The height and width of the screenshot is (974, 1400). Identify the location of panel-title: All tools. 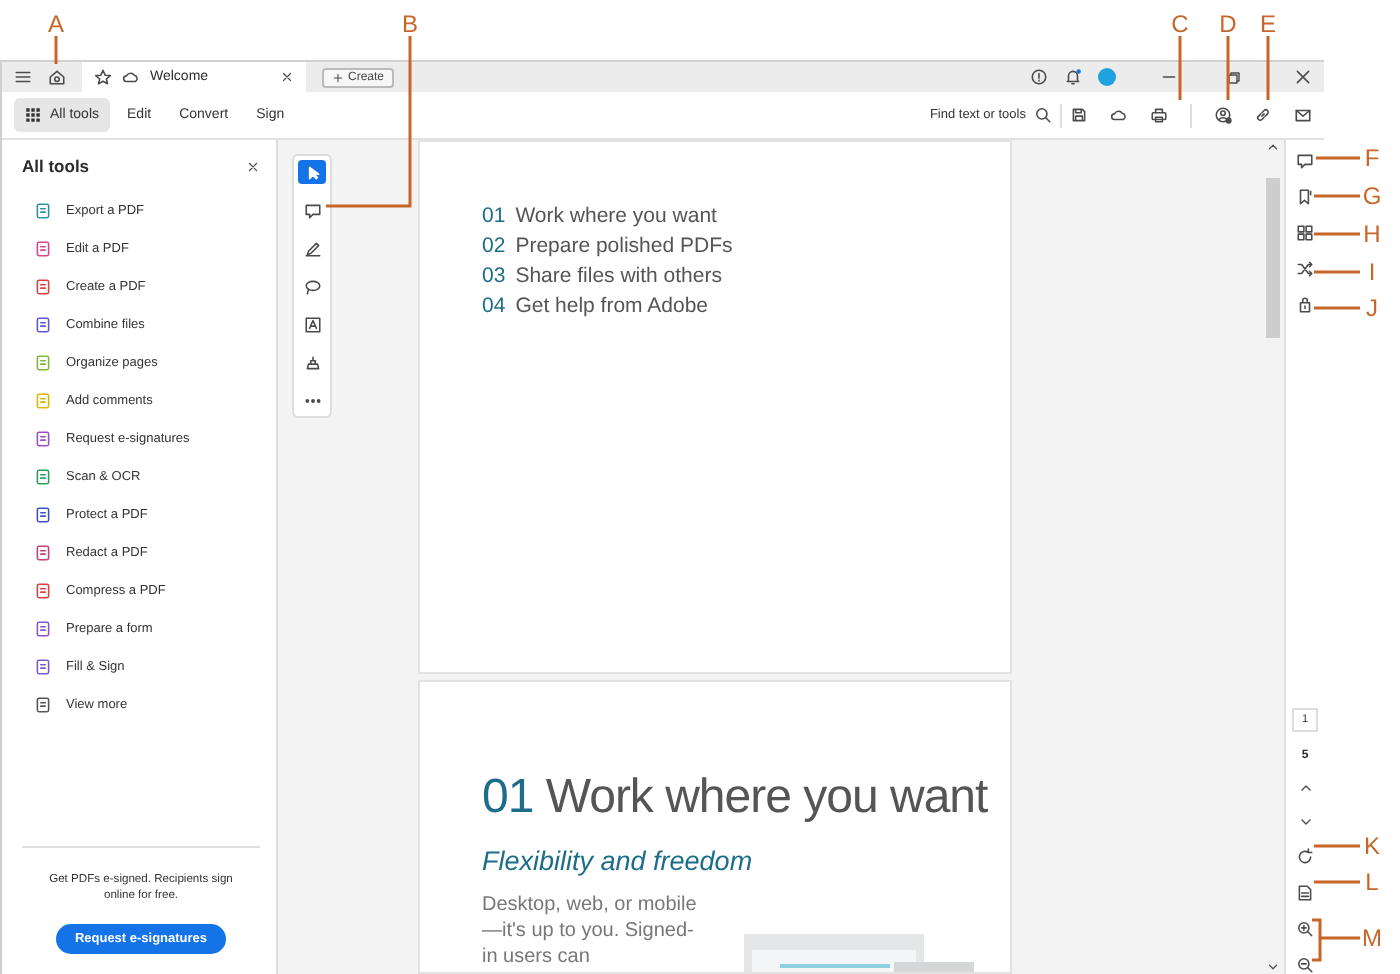
(56, 166).